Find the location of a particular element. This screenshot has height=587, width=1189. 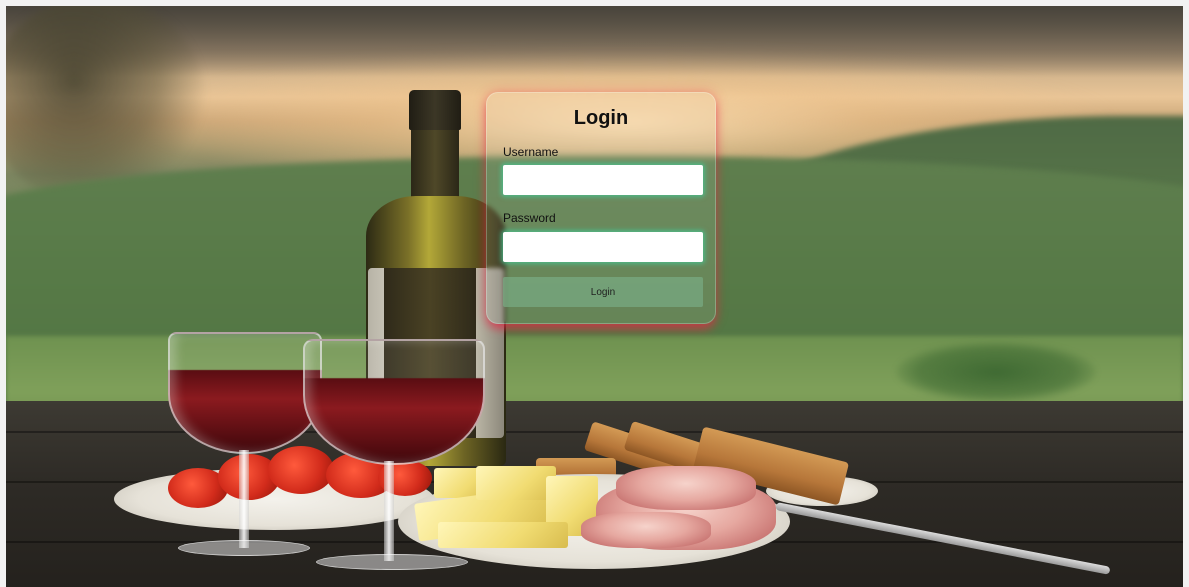

password-input is located at coordinates (603, 247).